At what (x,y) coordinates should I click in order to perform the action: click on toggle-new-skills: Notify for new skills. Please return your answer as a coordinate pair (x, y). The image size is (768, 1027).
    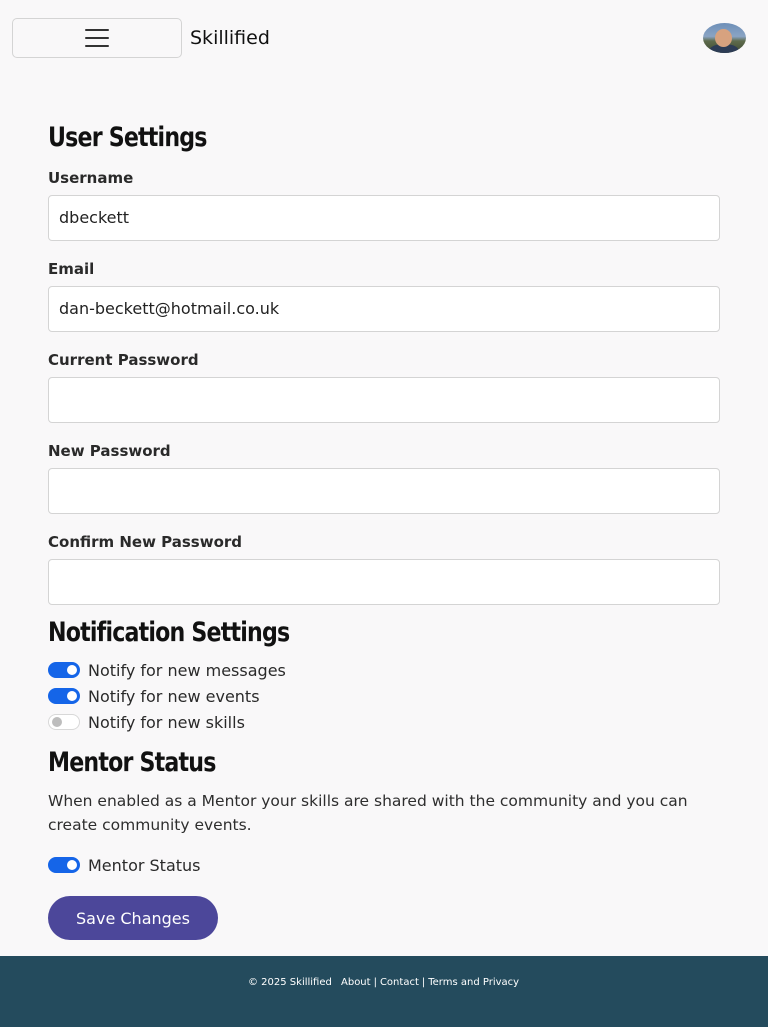
    Looking at the image, I should click on (146, 722).